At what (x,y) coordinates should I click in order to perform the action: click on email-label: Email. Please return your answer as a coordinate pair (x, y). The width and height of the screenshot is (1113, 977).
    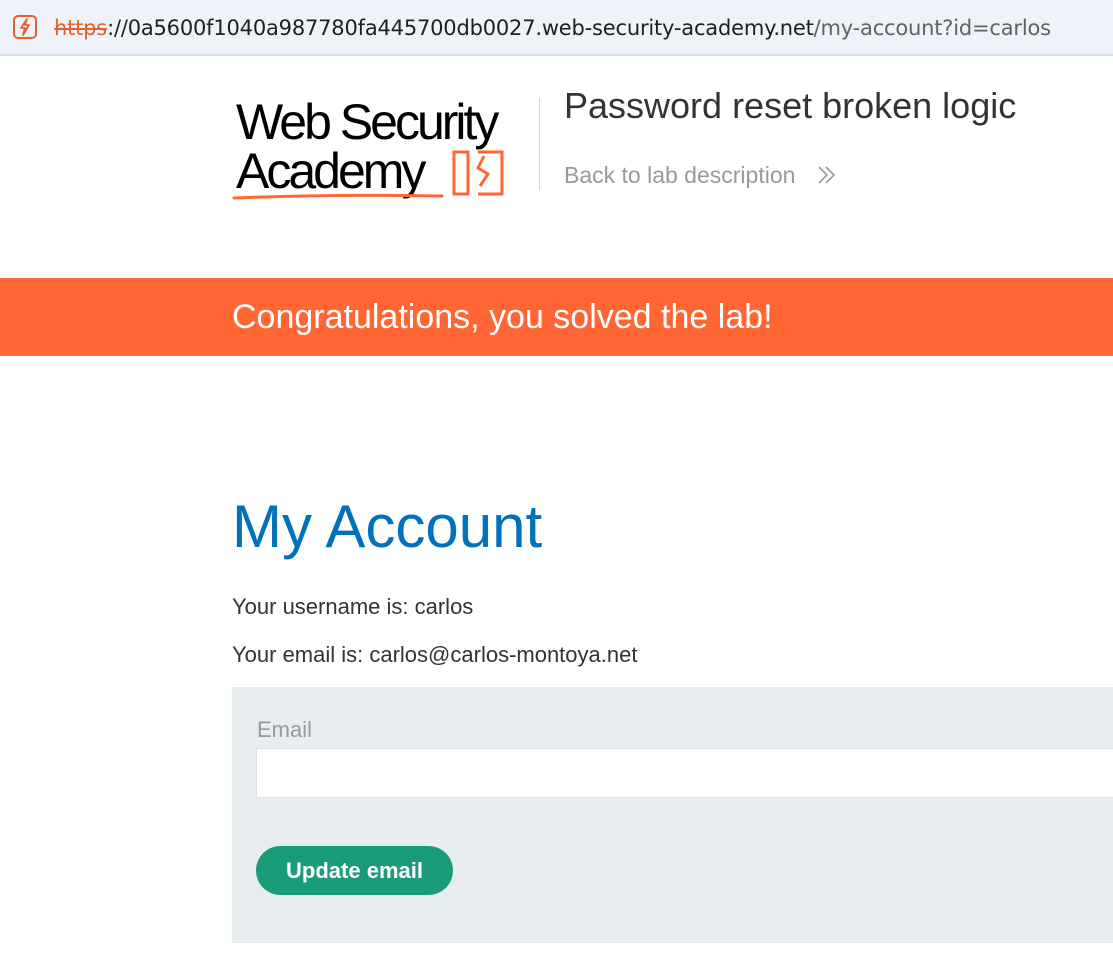
    Looking at the image, I should click on (285, 729).